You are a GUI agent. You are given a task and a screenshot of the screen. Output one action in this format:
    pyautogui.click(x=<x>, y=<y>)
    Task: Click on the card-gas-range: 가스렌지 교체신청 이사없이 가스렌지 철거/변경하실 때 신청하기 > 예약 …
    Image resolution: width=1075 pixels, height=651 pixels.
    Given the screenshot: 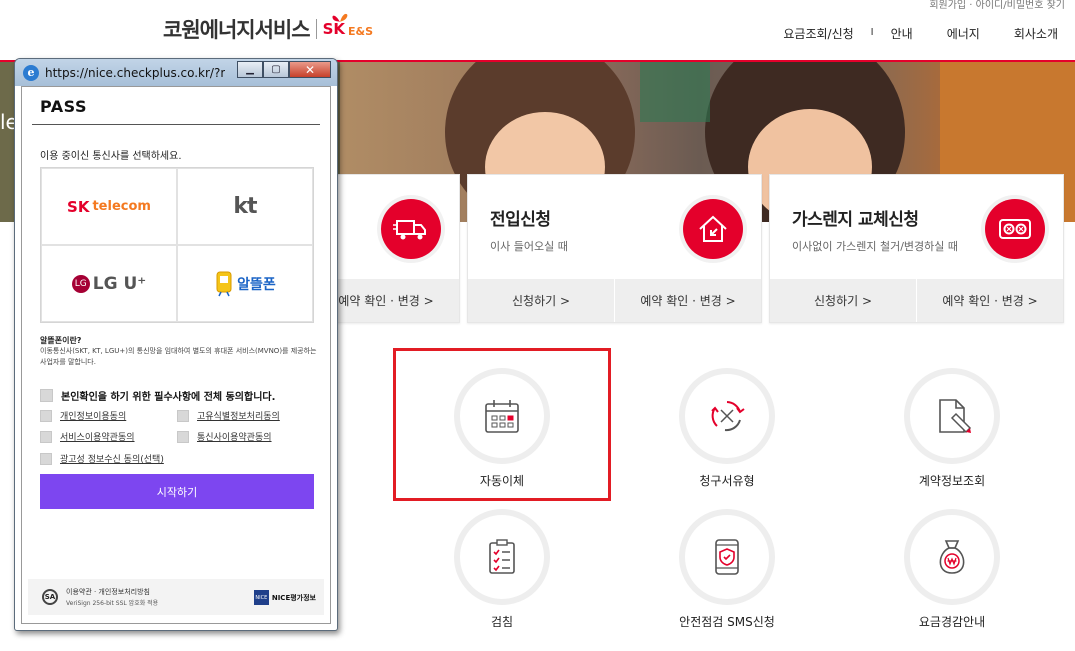 What is the action you would take?
    pyautogui.click(x=916, y=248)
    